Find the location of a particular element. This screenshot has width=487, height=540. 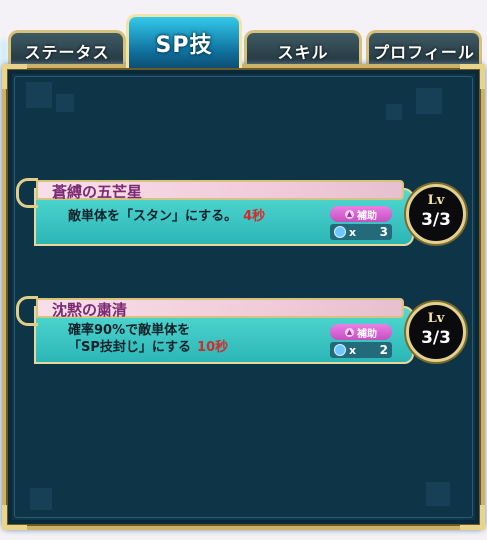

use-count-value: 3 is located at coordinates (383, 232).